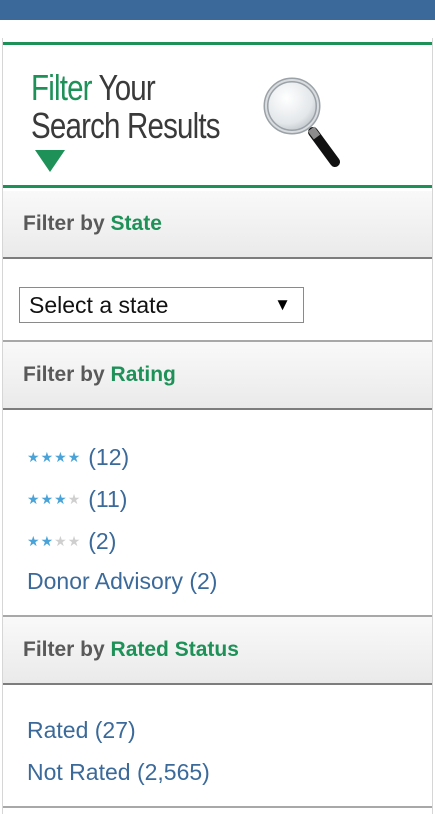 The height and width of the screenshot is (814, 435). I want to click on divider, so click(217, 807).